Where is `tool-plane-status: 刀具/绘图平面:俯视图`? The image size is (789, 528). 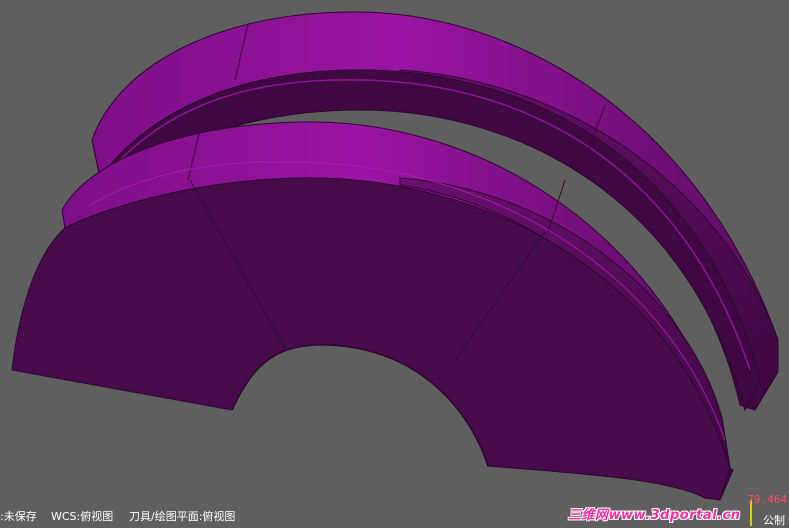
tool-plane-status: 刀具/绘图平面:俯视图 is located at coordinates (182, 516).